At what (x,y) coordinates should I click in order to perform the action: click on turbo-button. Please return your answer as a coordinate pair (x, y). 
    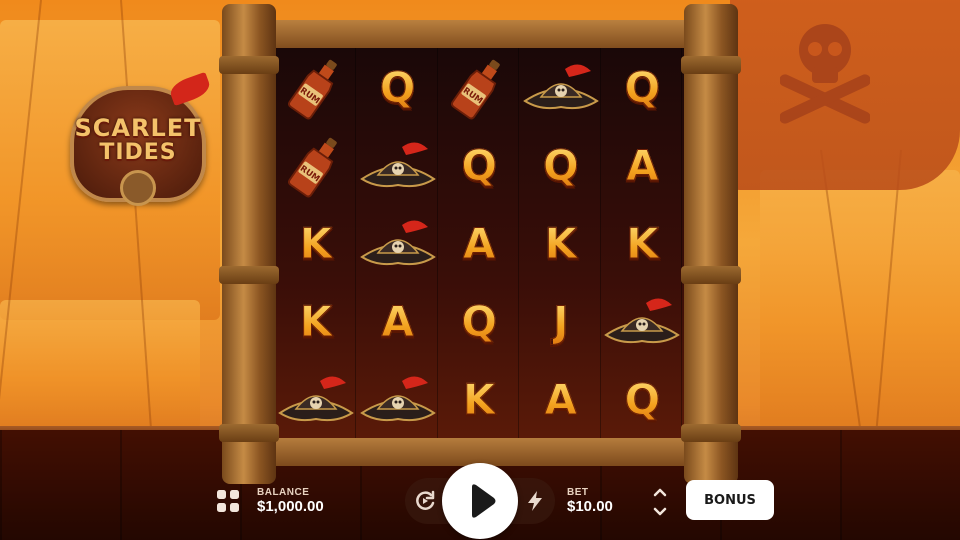
    Looking at the image, I should click on (535, 501).